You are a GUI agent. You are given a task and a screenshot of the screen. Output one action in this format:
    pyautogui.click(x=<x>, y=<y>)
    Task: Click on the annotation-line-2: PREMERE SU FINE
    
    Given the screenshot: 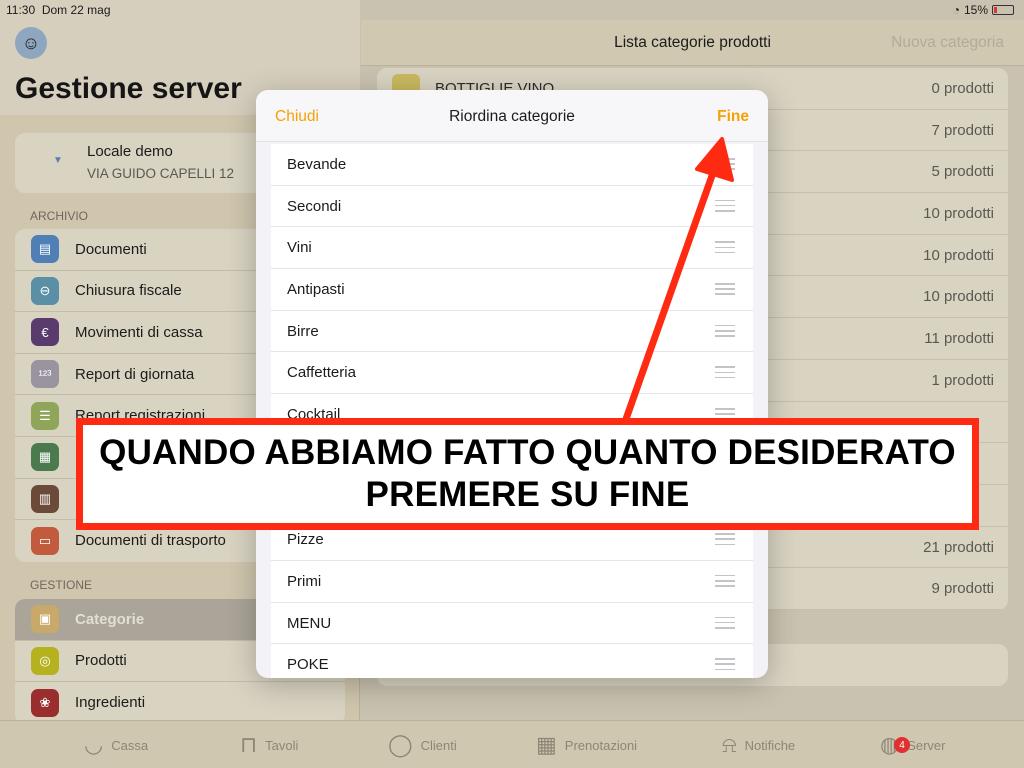 What is the action you would take?
    pyautogui.click(x=527, y=494)
    